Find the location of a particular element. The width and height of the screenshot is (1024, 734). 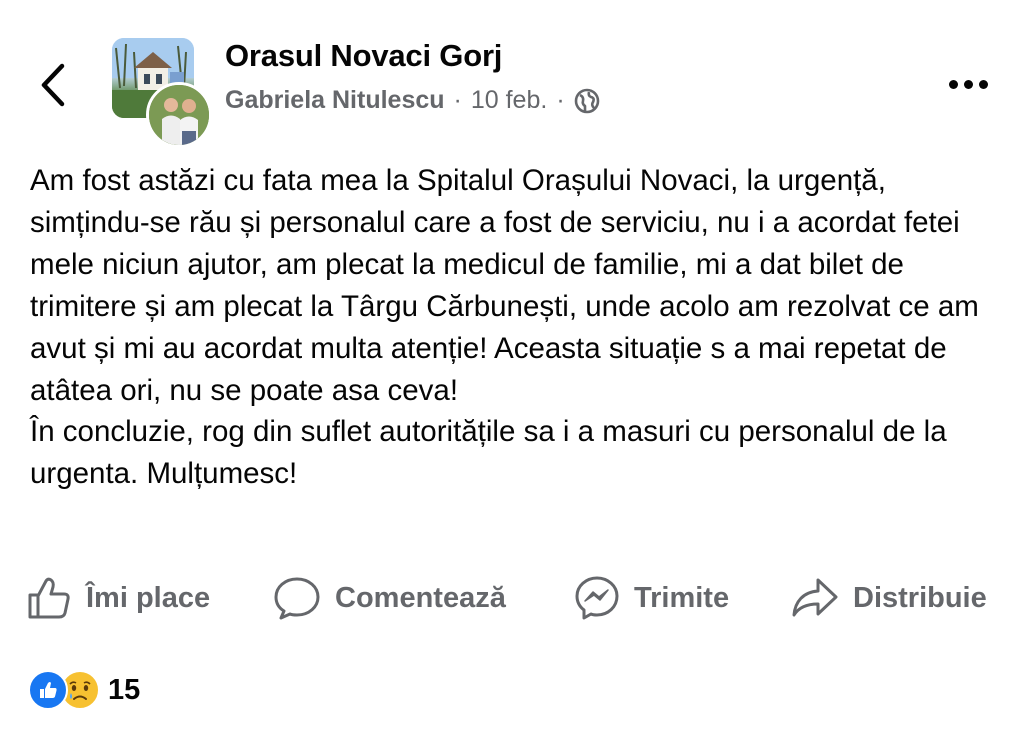

back-button is located at coordinates (53, 85).